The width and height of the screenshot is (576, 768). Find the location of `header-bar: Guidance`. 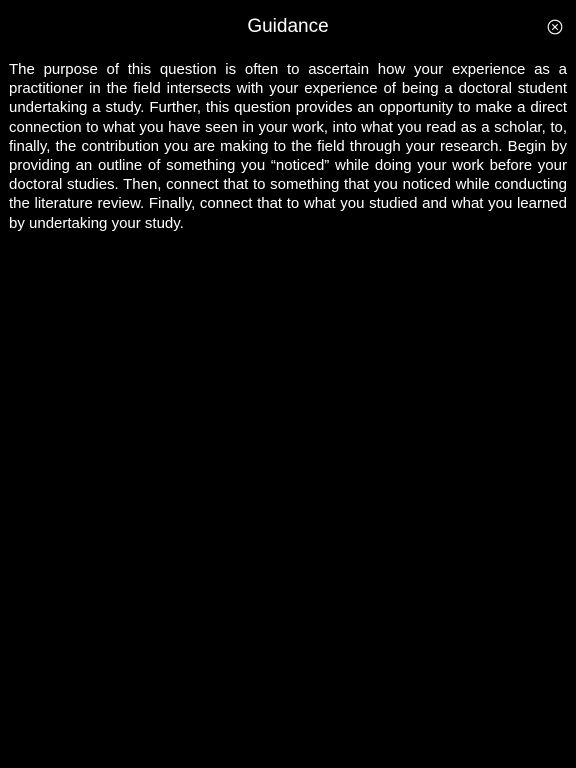

header-bar: Guidance is located at coordinates (288, 28).